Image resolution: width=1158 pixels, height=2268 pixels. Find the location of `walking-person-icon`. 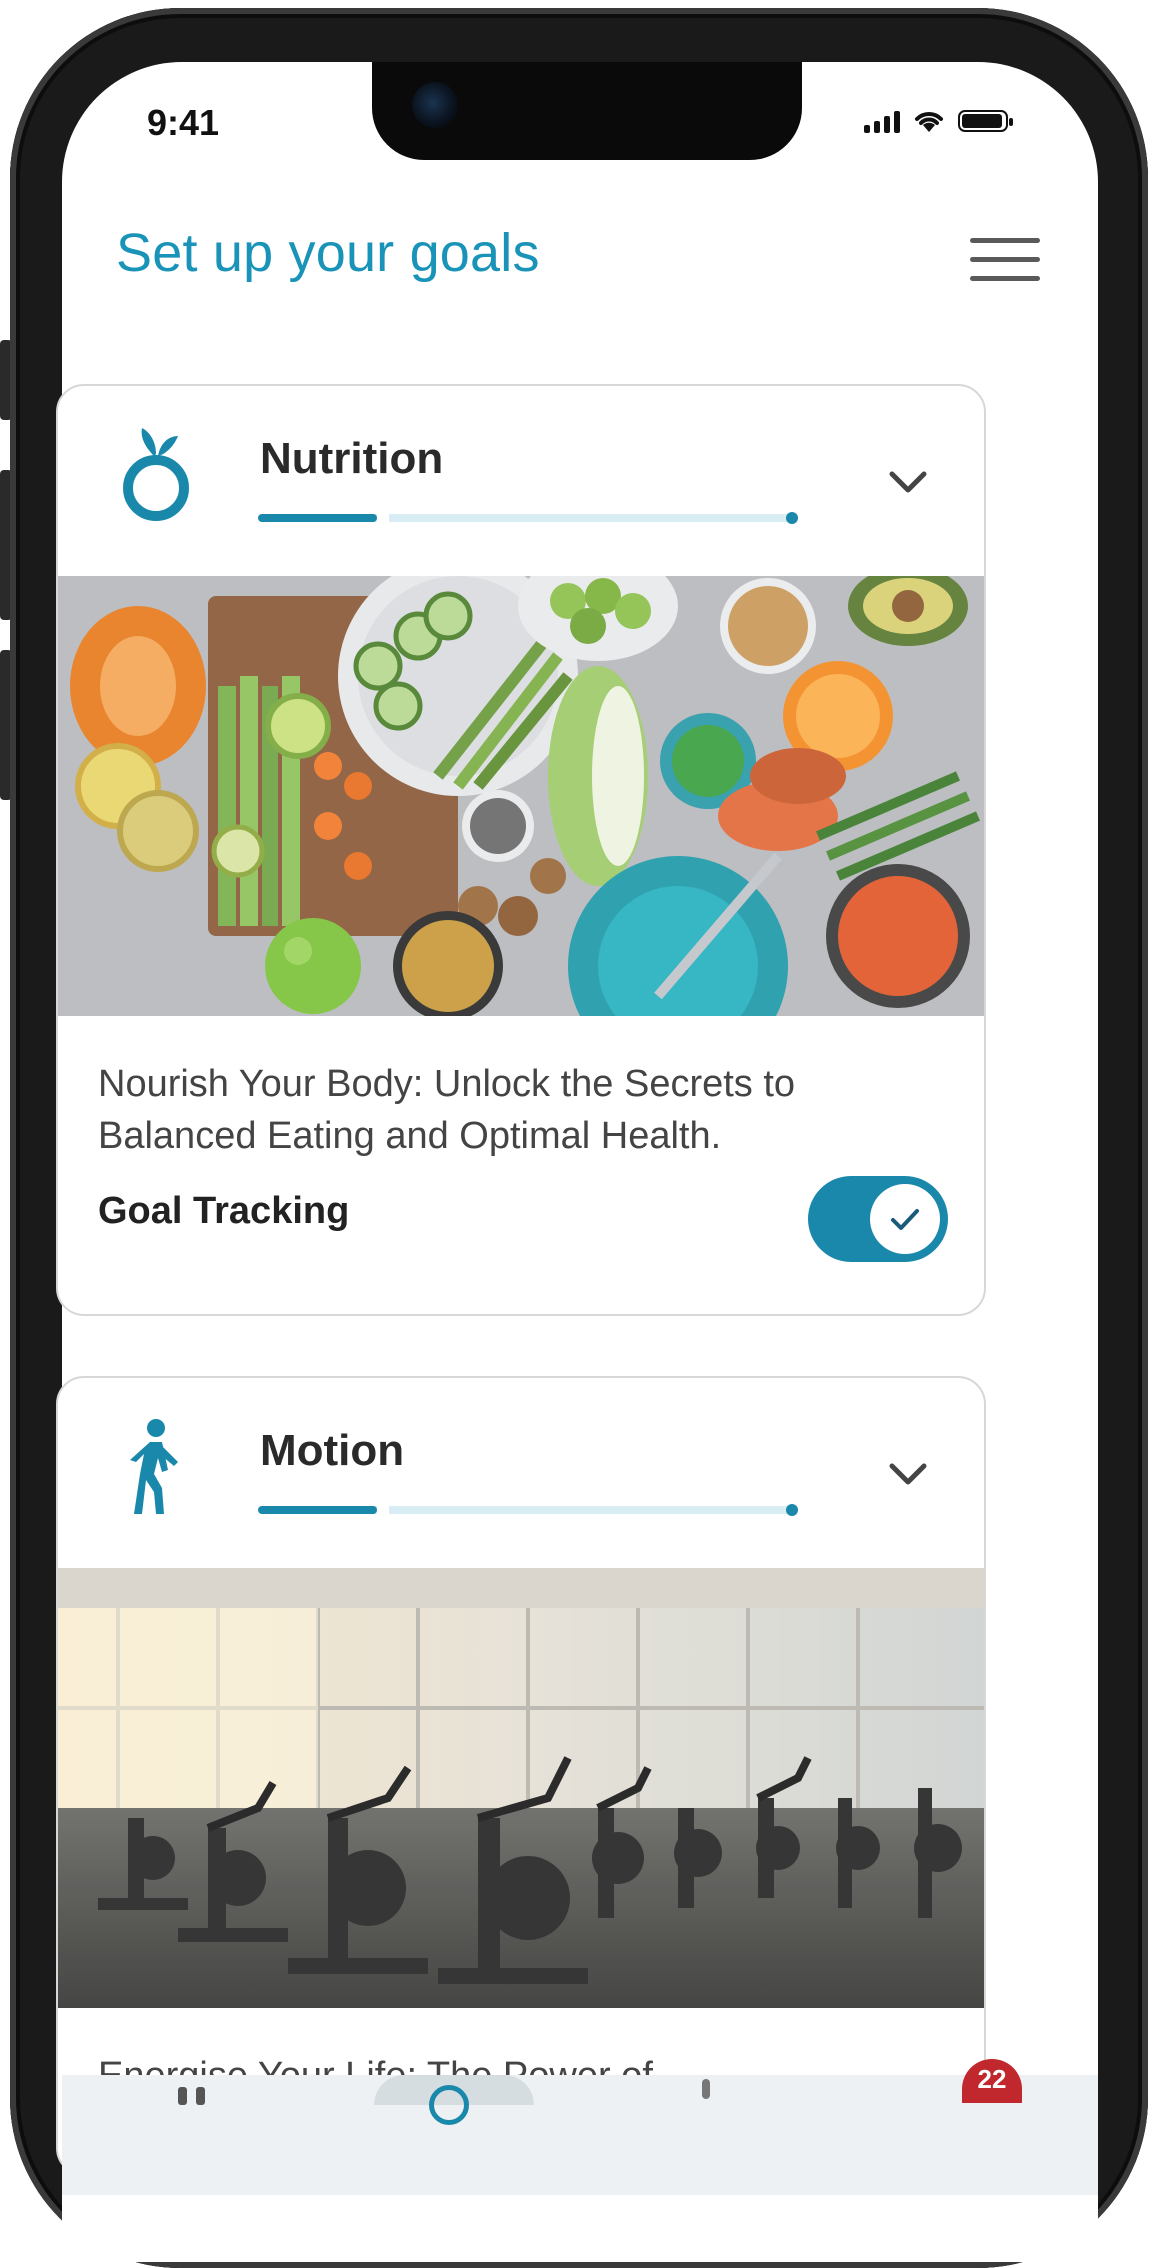

walking-person-icon is located at coordinates (154, 1466).